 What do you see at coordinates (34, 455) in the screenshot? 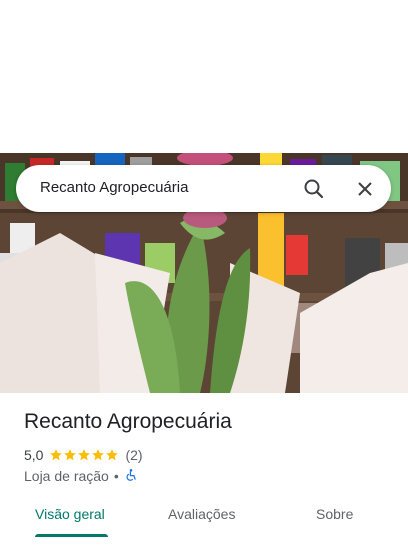
I see `rating-value: 5,0` at bounding box center [34, 455].